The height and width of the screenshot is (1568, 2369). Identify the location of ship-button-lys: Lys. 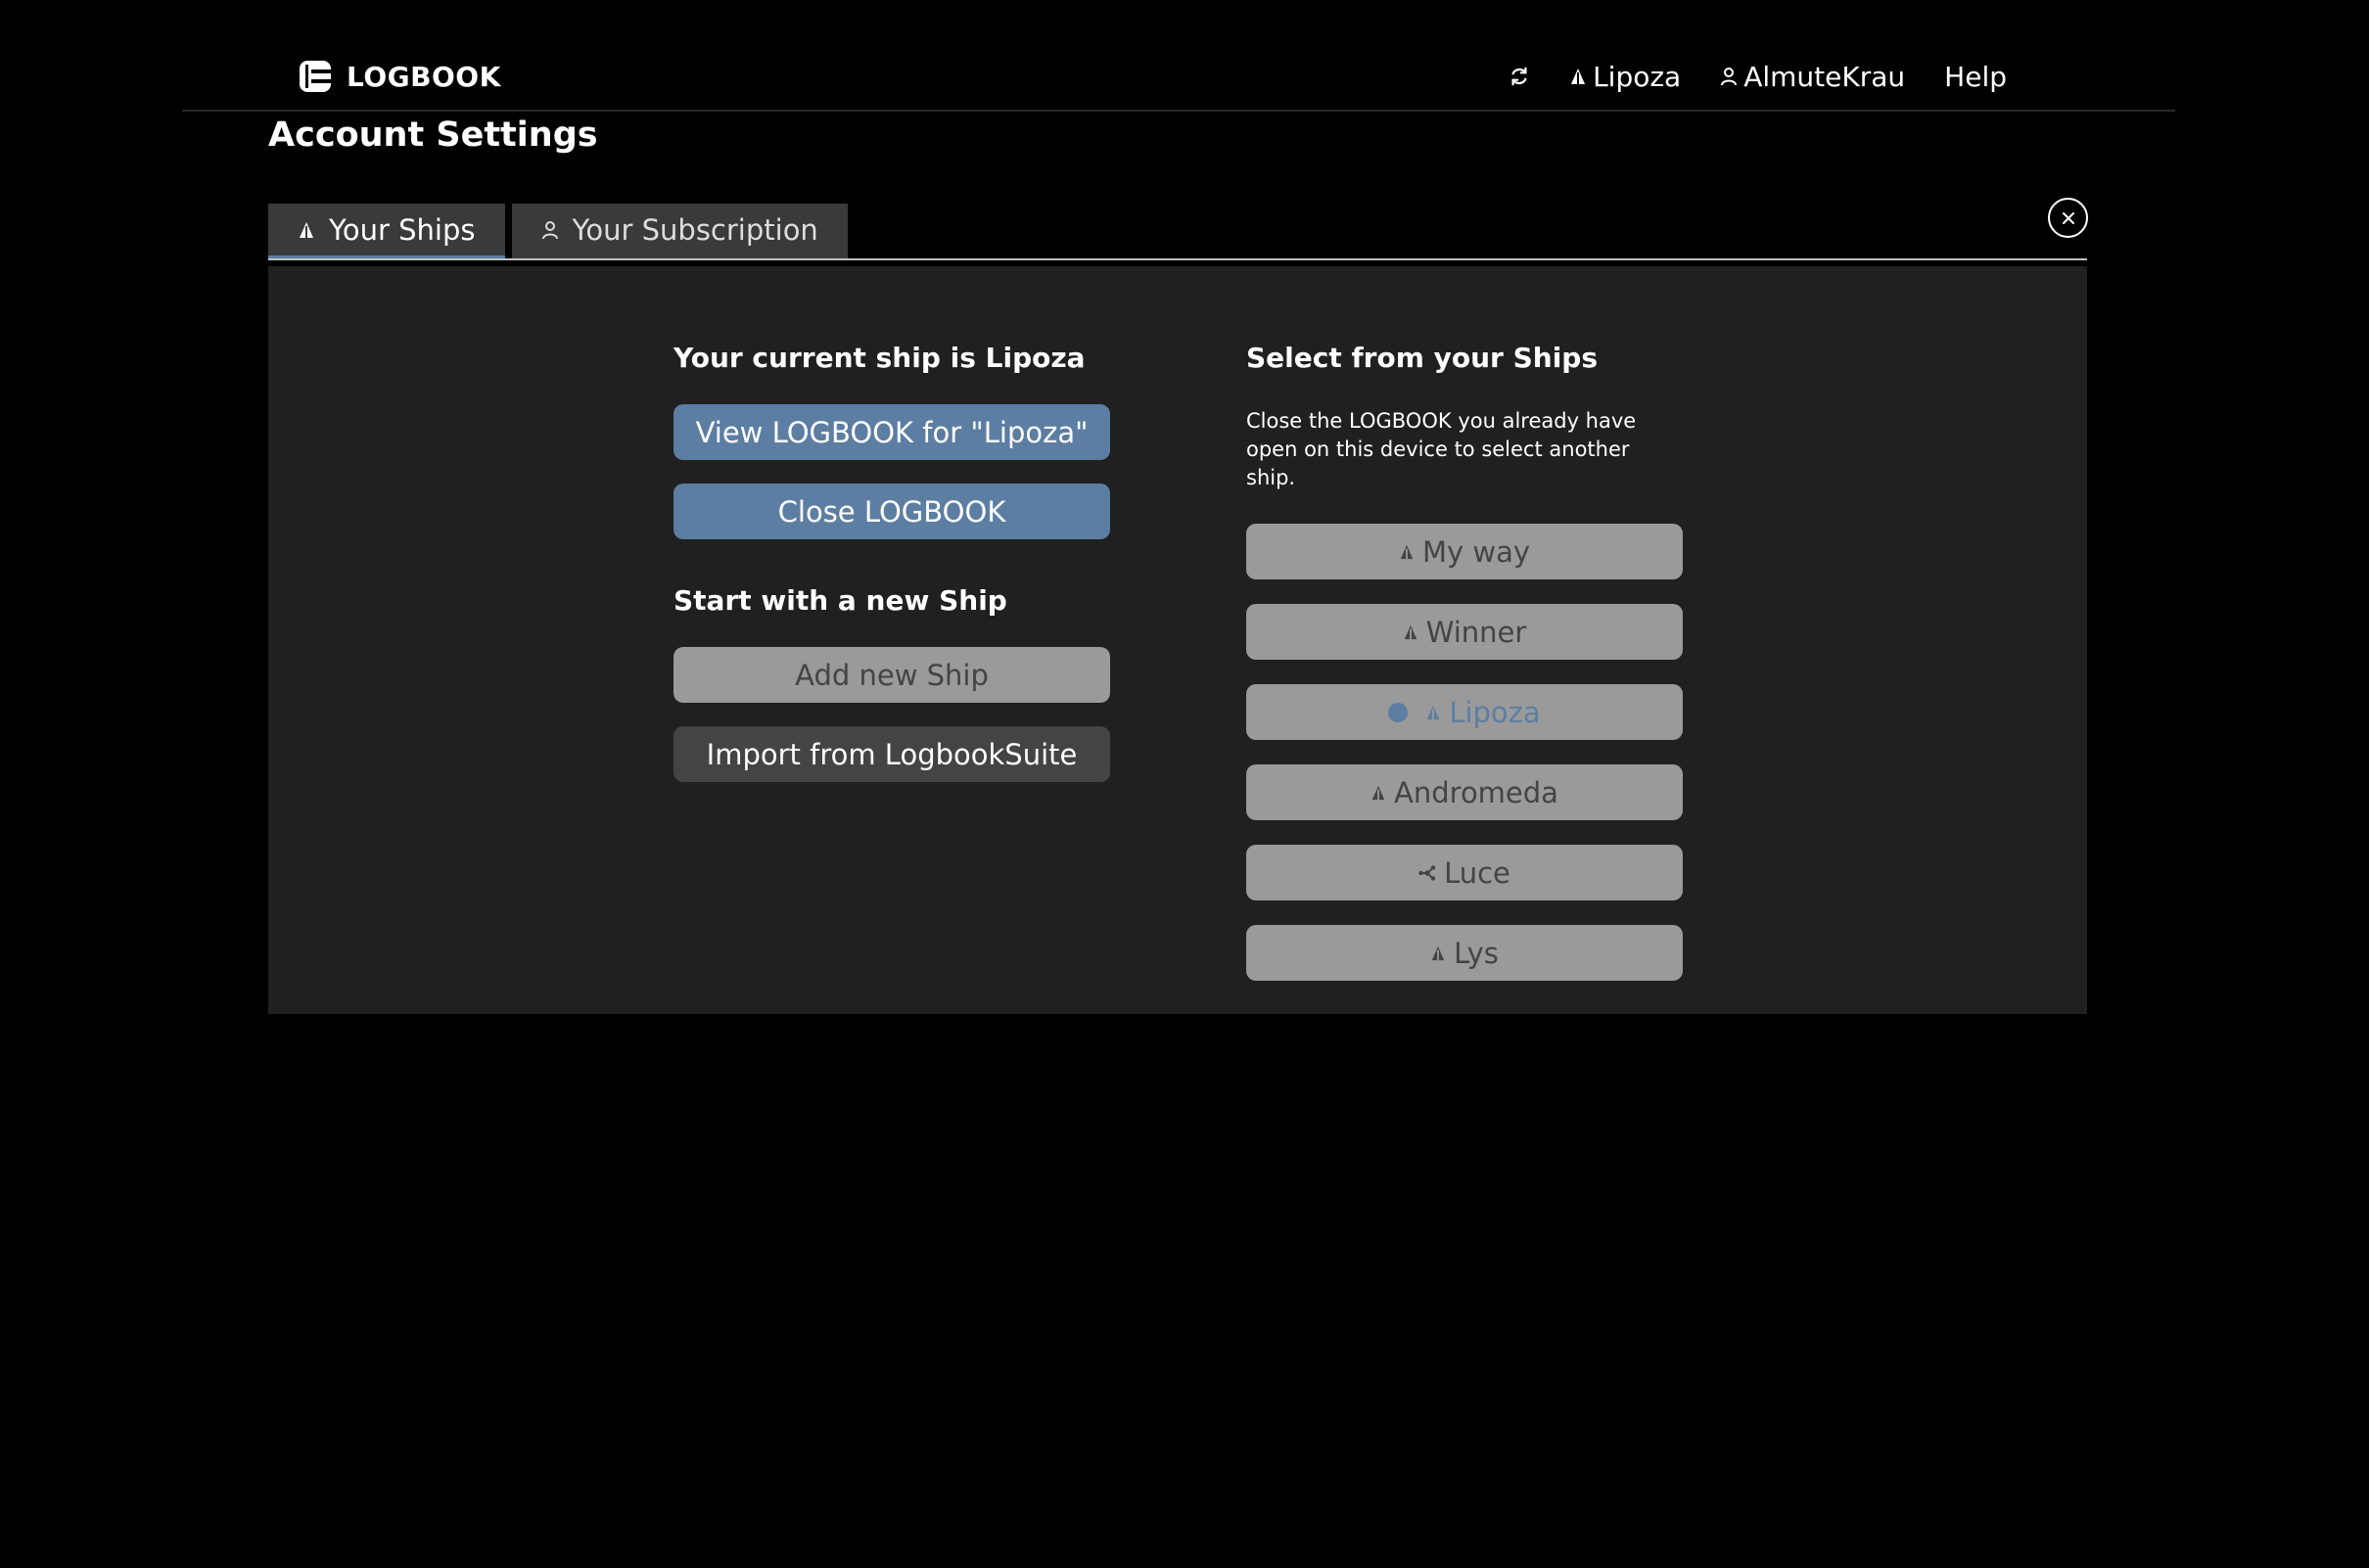
(1464, 953).